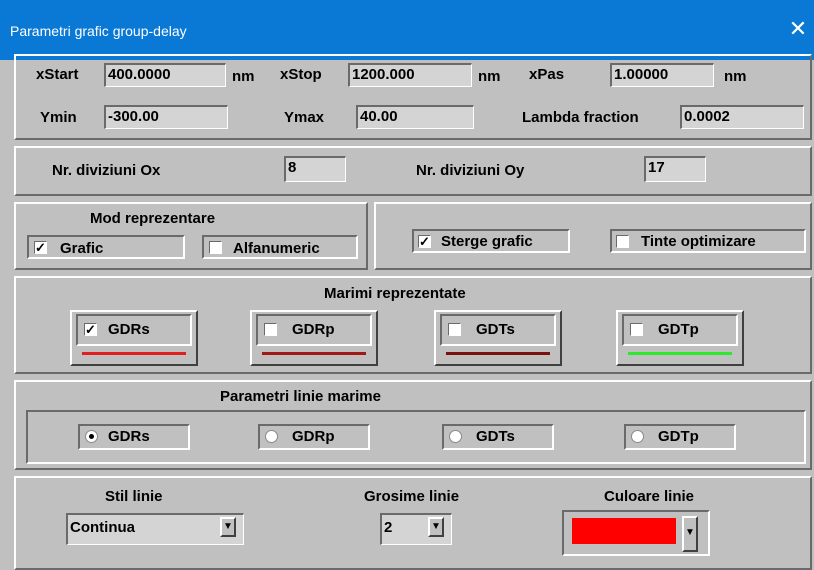 The height and width of the screenshot is (570, 814). I want to click on mode-title: Mod reprezentare, so click(153, 218).